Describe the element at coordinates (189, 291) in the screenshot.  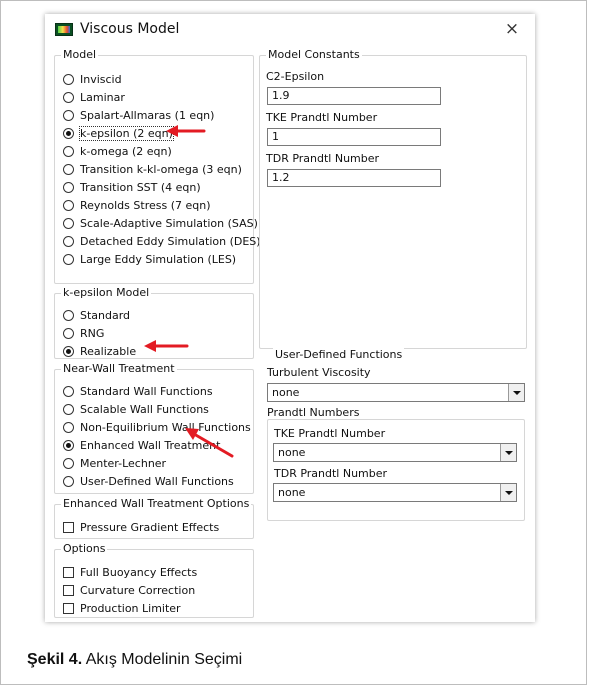
I see `annotation-arrows` at that location.